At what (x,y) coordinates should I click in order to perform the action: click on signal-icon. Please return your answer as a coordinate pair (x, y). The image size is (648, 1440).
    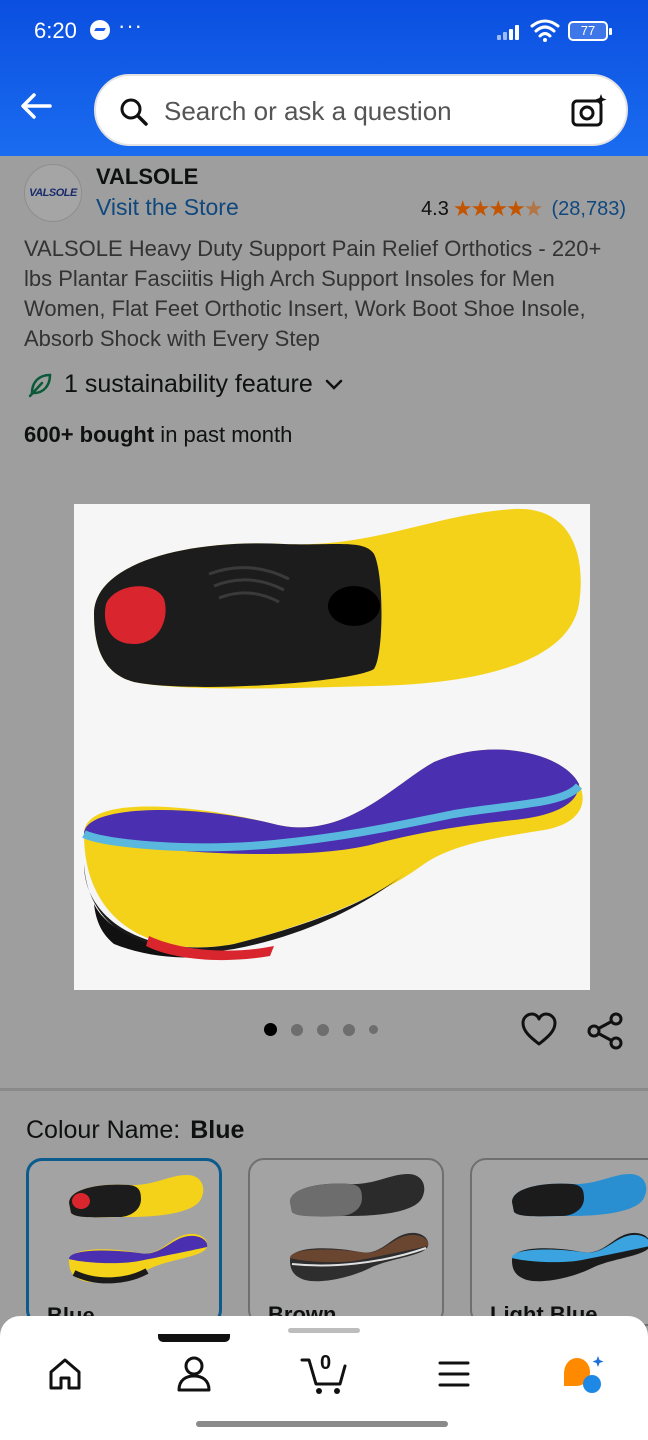
    Looking at the image, I should click on (510, 31).